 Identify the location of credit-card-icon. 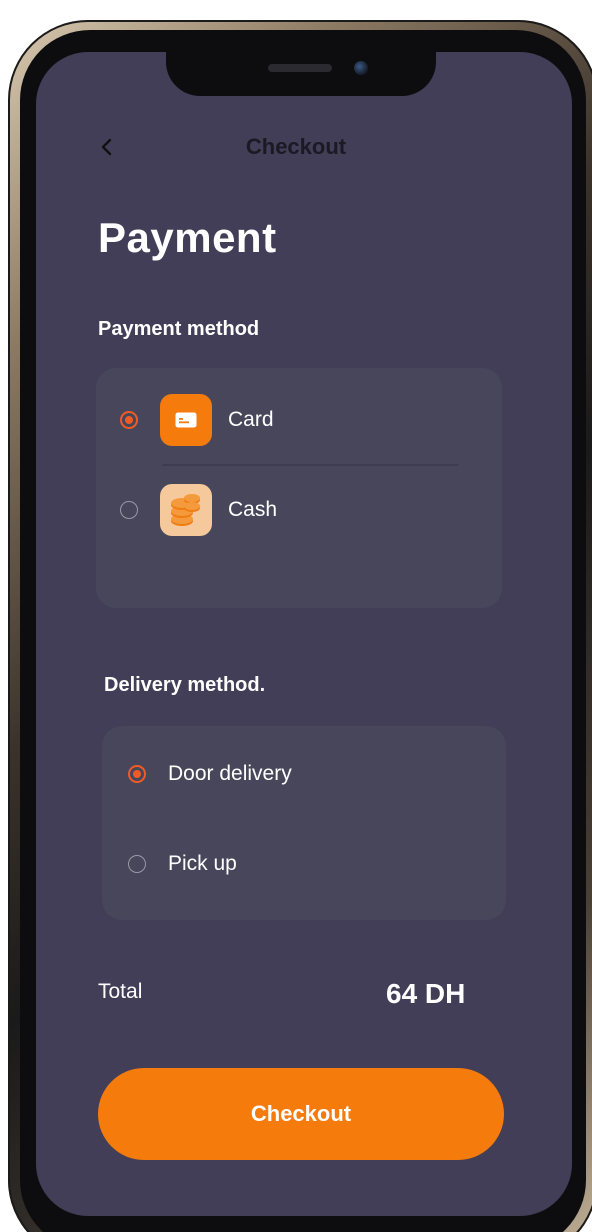
(186, 420).